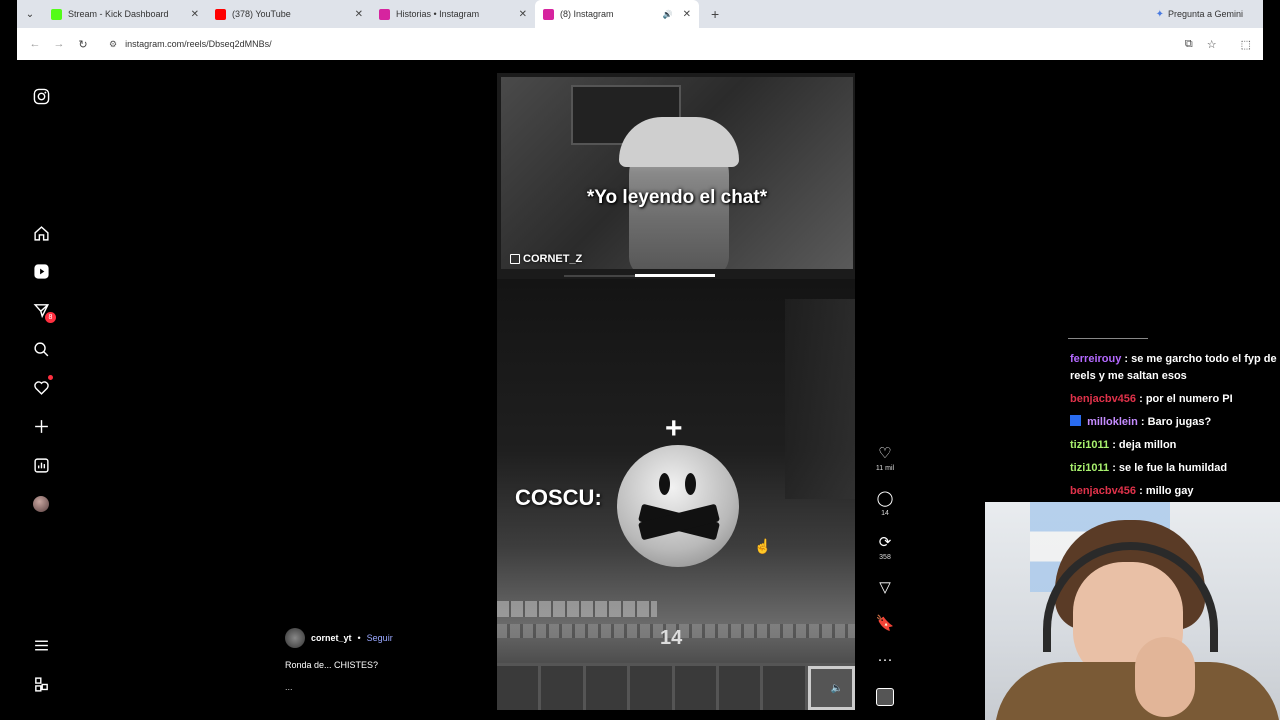 The image size is (1280, 720). I want to click on speaker-icon: 🔊, so click(668, 14).